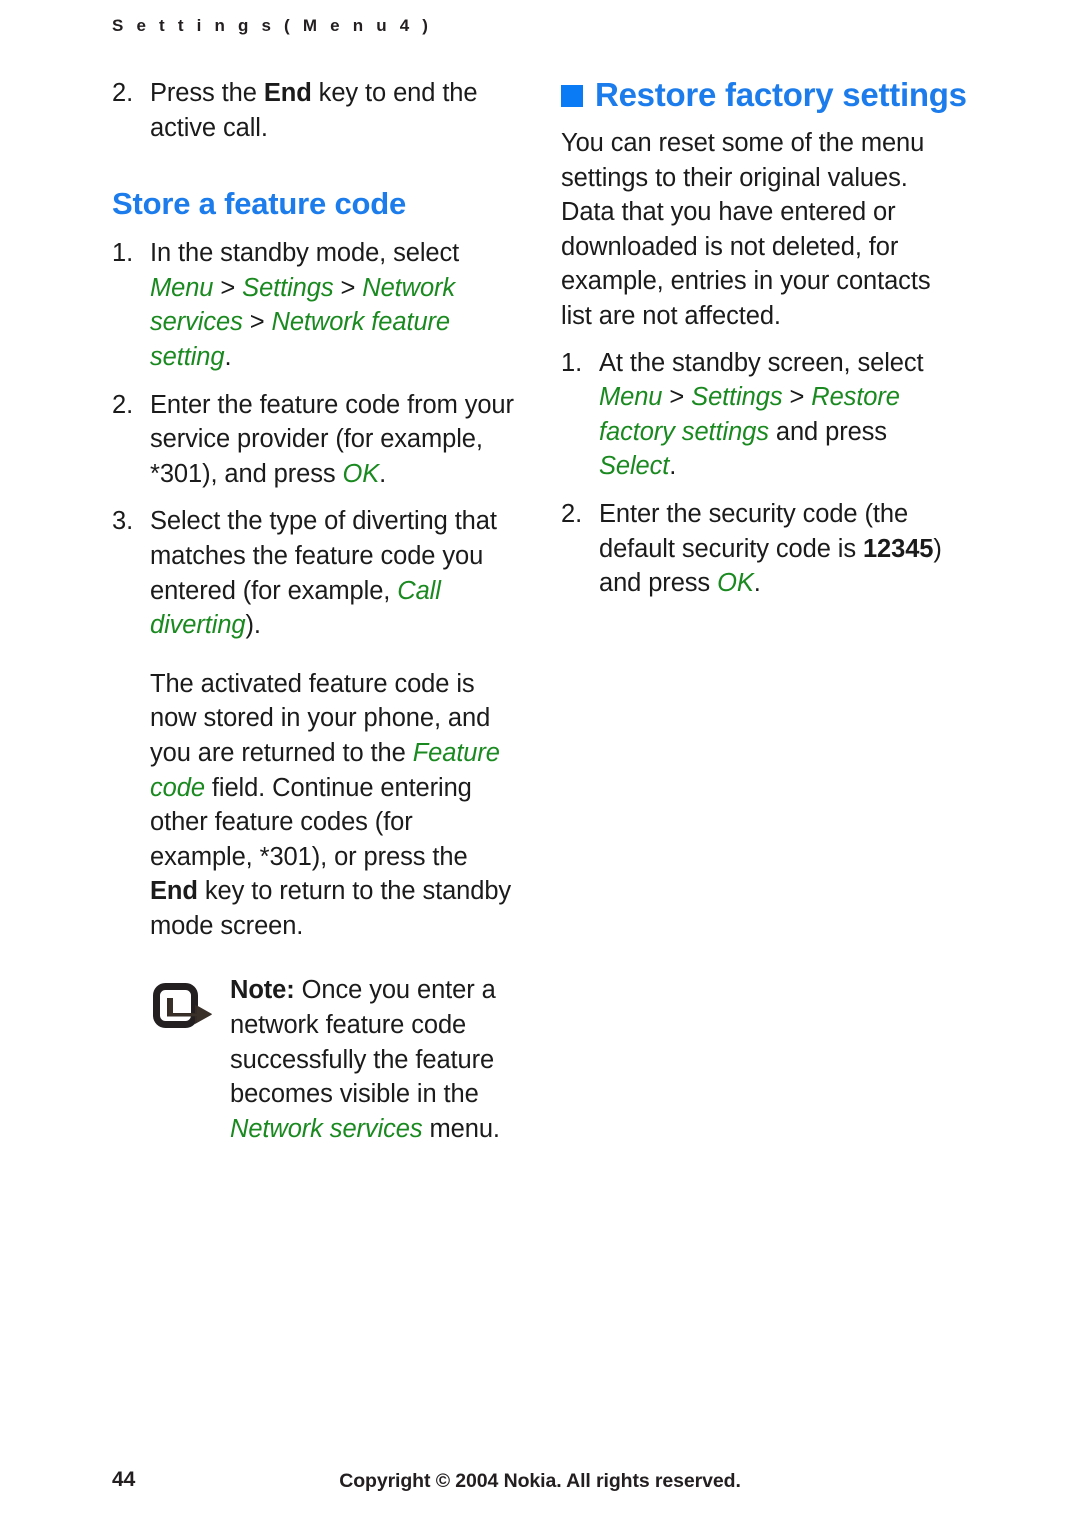  What do you see at coordinates (184, 1007) in the screenshot?
I see `note-arrow-icon` at bounding box center [184, 1007].